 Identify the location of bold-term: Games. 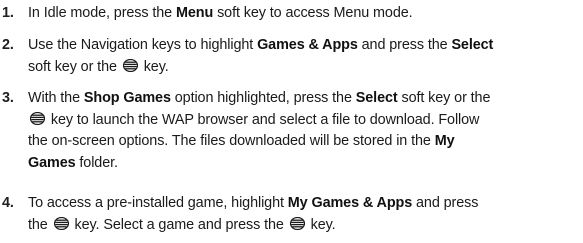
(52, 162).